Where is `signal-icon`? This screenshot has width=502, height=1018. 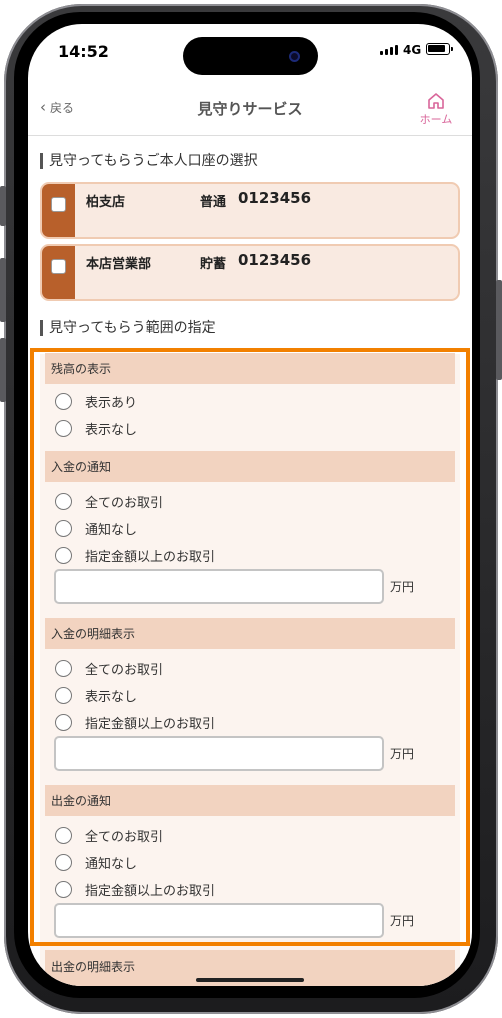 signal-icon is located at coordinates (389, 50).